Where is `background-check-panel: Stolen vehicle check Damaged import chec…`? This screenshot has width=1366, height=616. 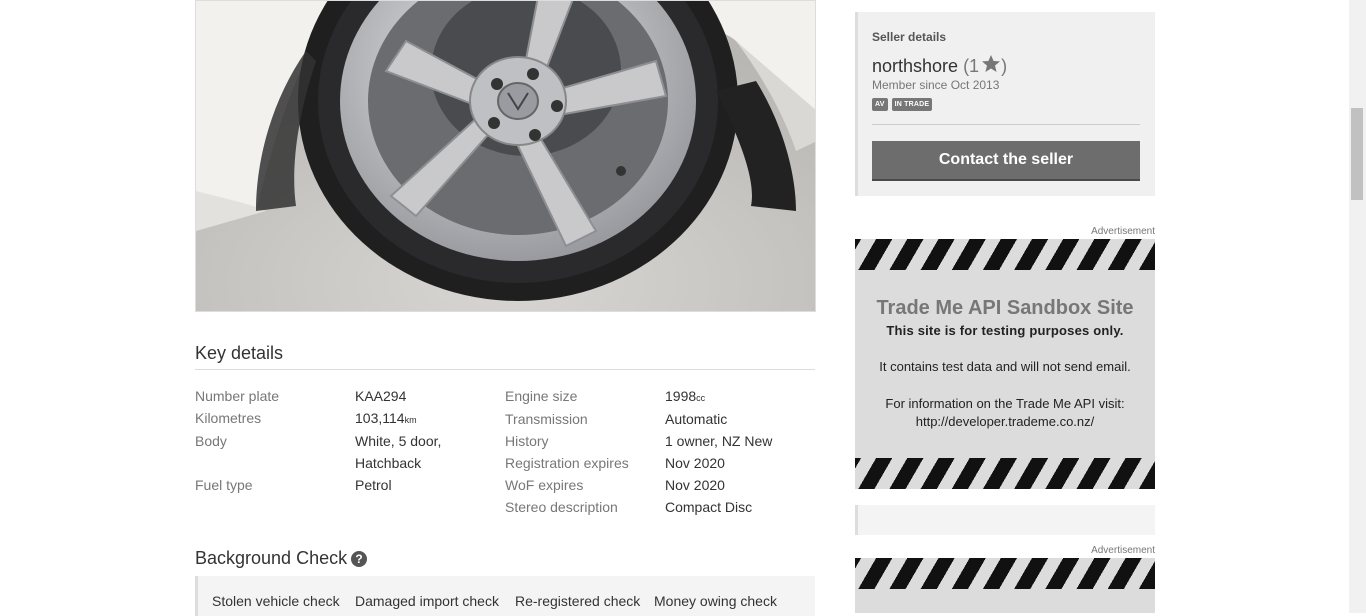
background-check-panel: Stolen vehicle check Damaged import chec… is located at coordinates (505, 596).